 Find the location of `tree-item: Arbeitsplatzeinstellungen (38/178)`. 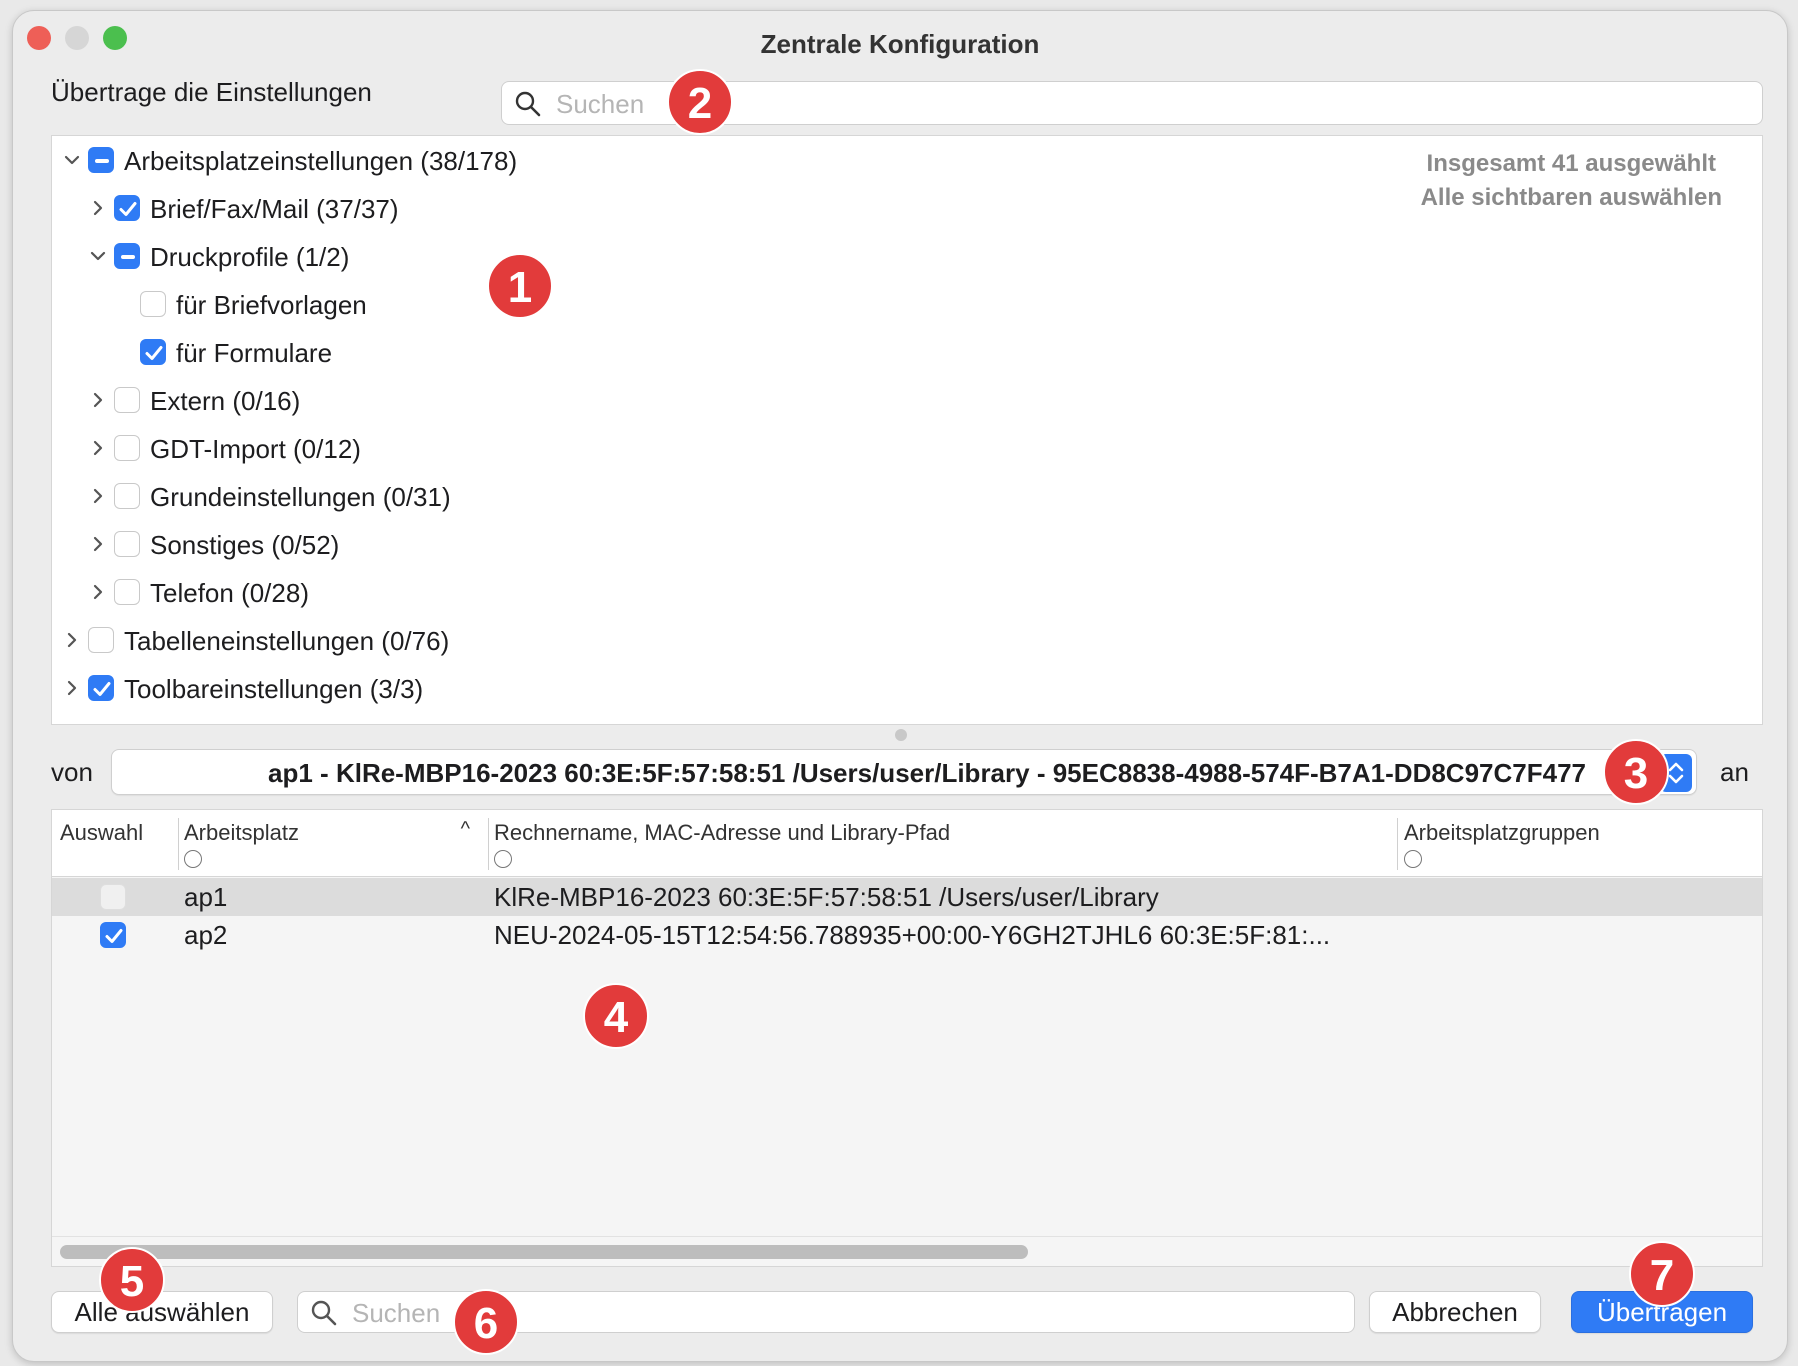

tree-item: Arbeitsplatzeinstellungen (38/178) is located at coordinates (652, 160).